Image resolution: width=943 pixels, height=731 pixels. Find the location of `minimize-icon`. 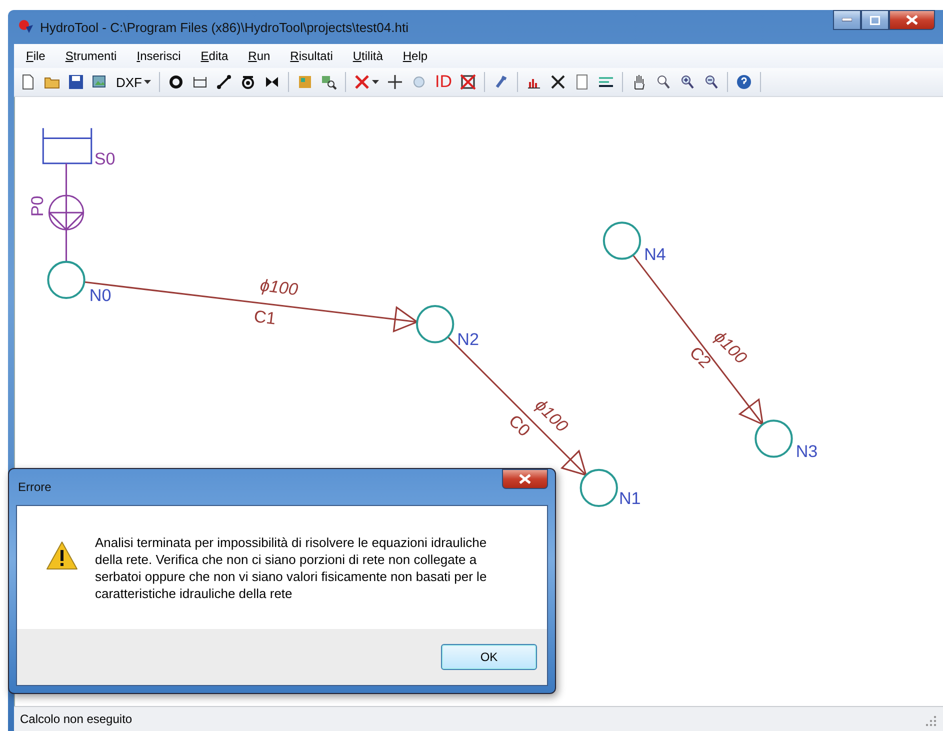

minimize-icon is located at coordinates (847, 20).